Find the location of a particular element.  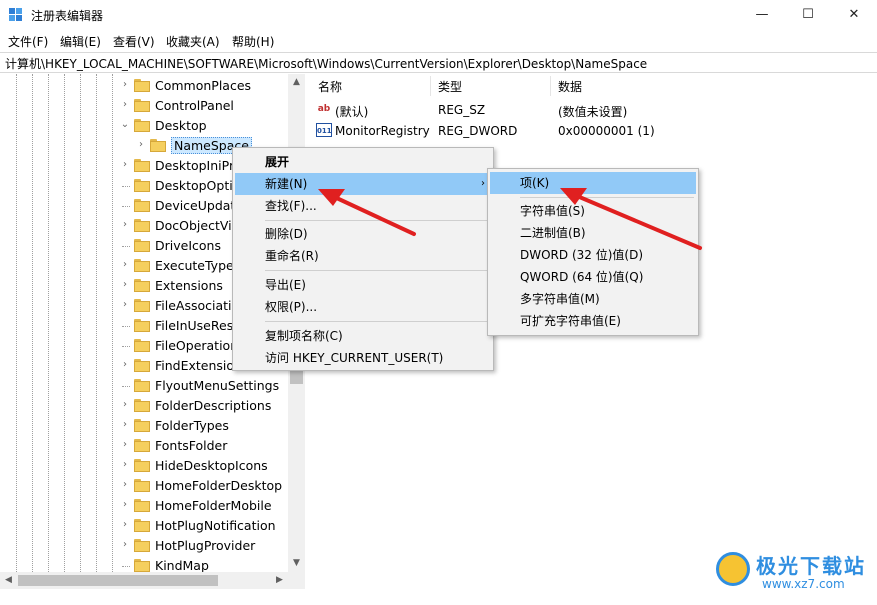

tree-item: › FontsFolder is located at coordinates (210, 446).